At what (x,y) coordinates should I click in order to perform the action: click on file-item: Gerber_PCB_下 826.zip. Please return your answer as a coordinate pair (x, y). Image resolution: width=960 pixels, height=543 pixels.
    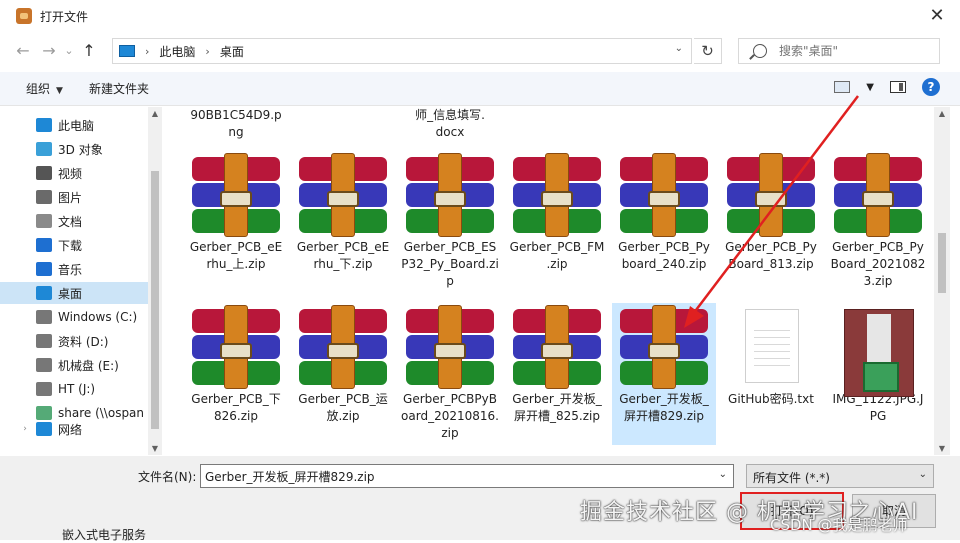
    Looking at the image, I should click on (236, 374).